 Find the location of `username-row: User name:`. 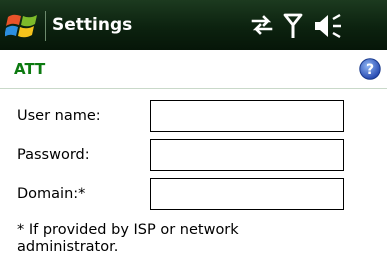

username-row: User name: is located at coordinates (193, 118).